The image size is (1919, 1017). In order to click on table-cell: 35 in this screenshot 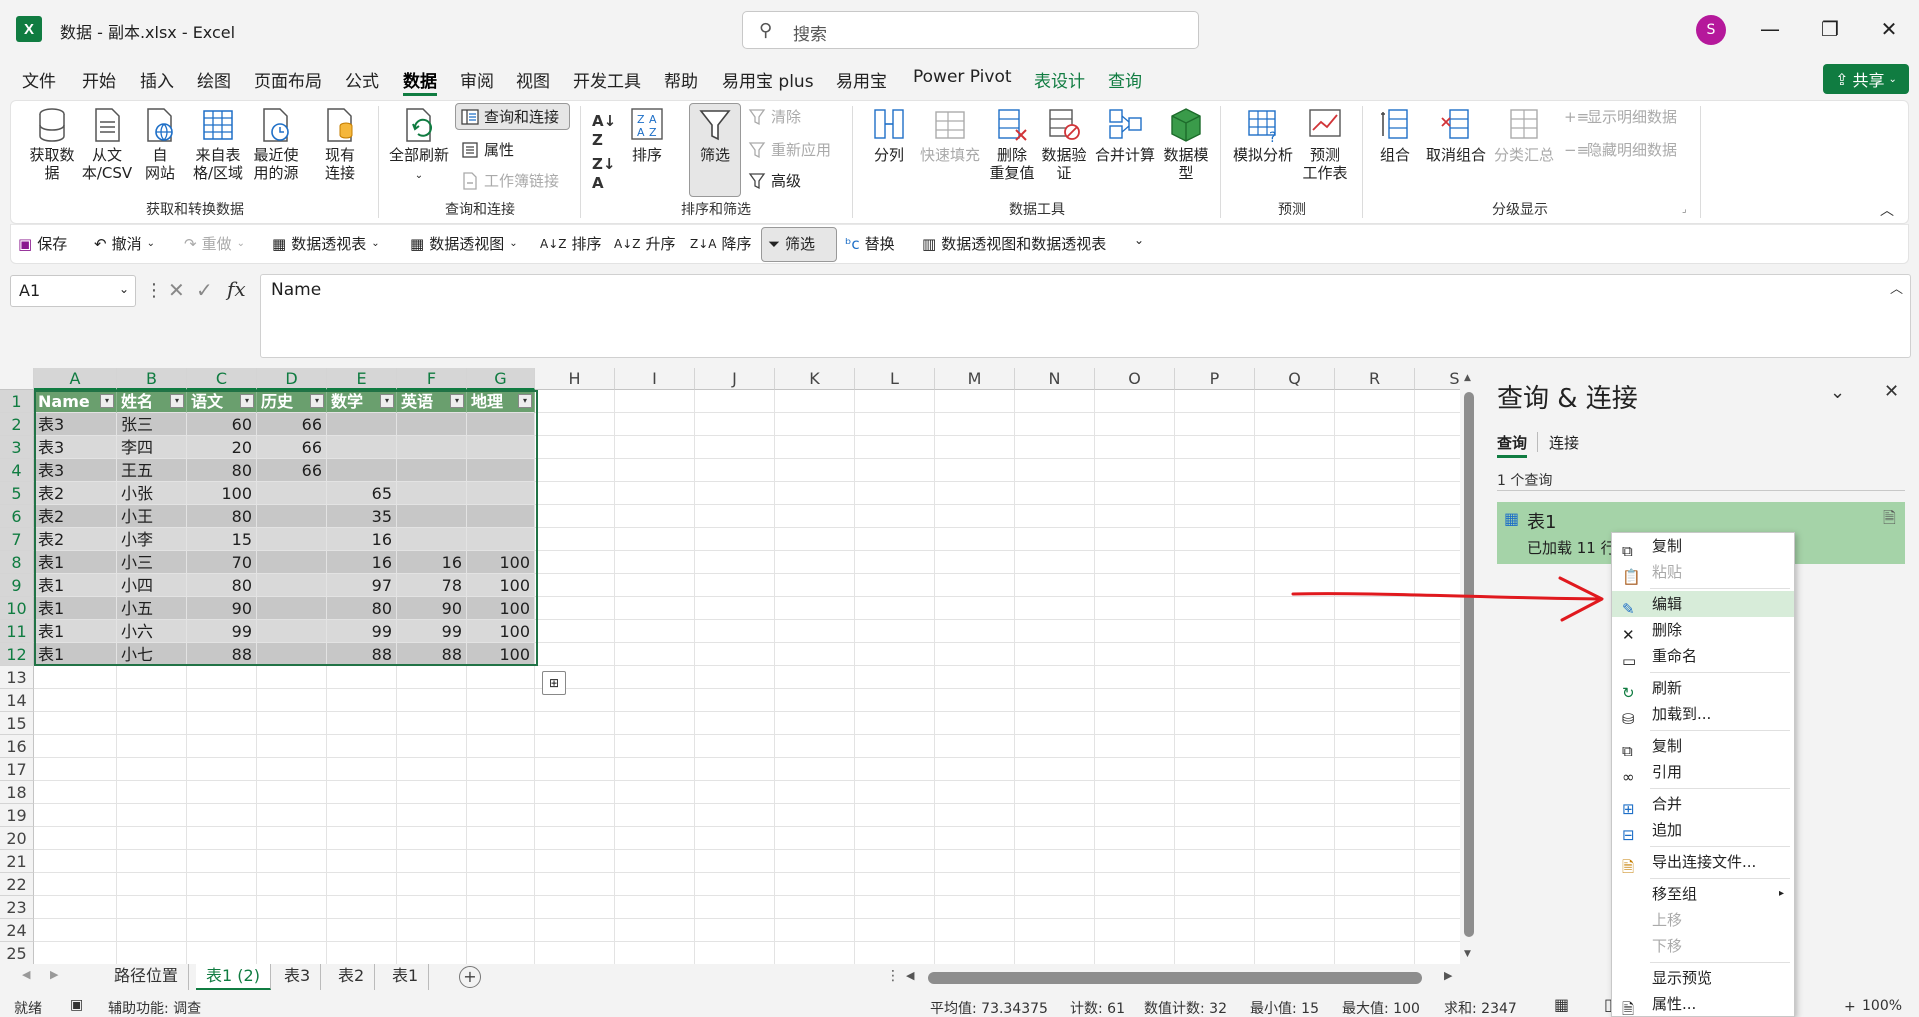, I will do `click(362, 516)`.